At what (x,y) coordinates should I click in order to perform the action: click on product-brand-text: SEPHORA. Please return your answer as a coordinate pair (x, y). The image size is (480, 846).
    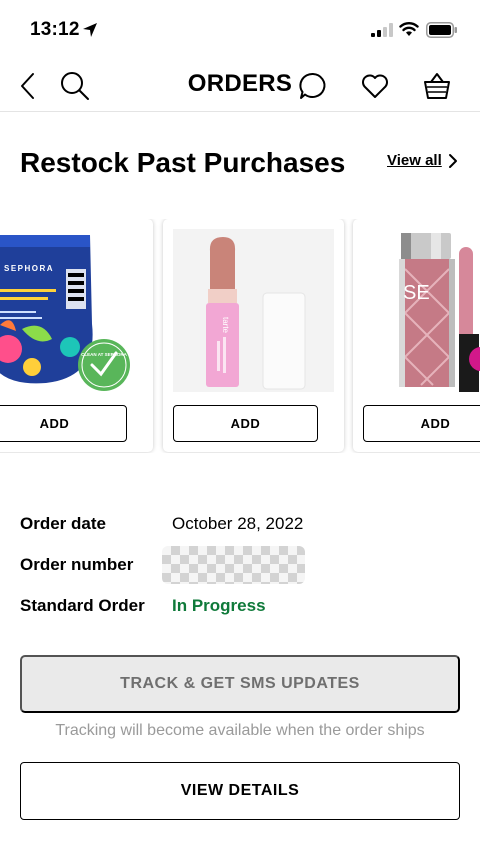
    Looking at the image, I should click on (29, 268).